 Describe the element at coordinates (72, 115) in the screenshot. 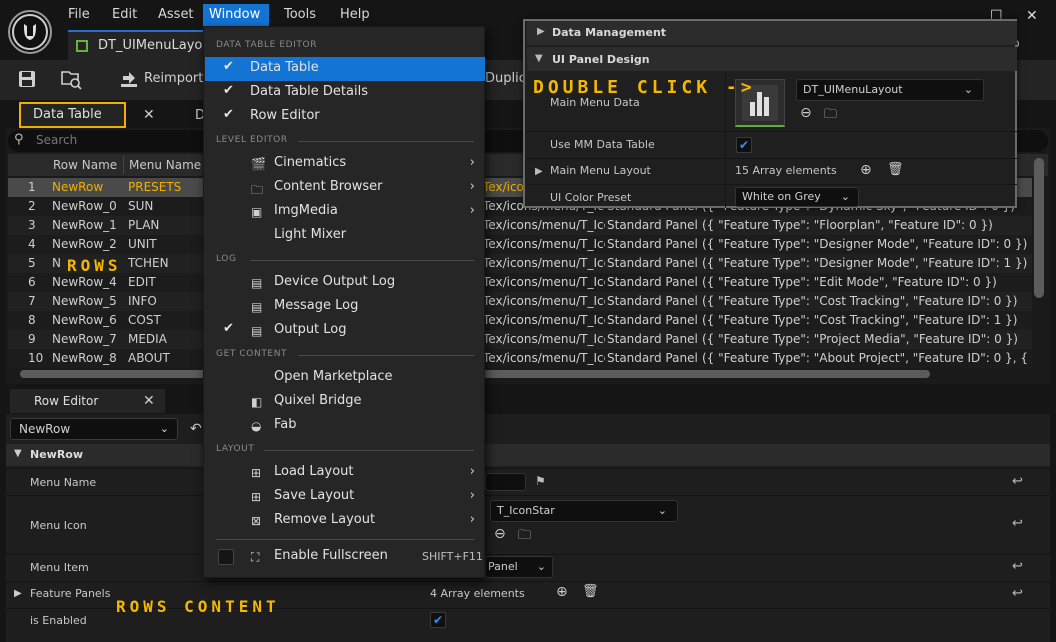

I see `tab-data-table: Data Table` at that location.